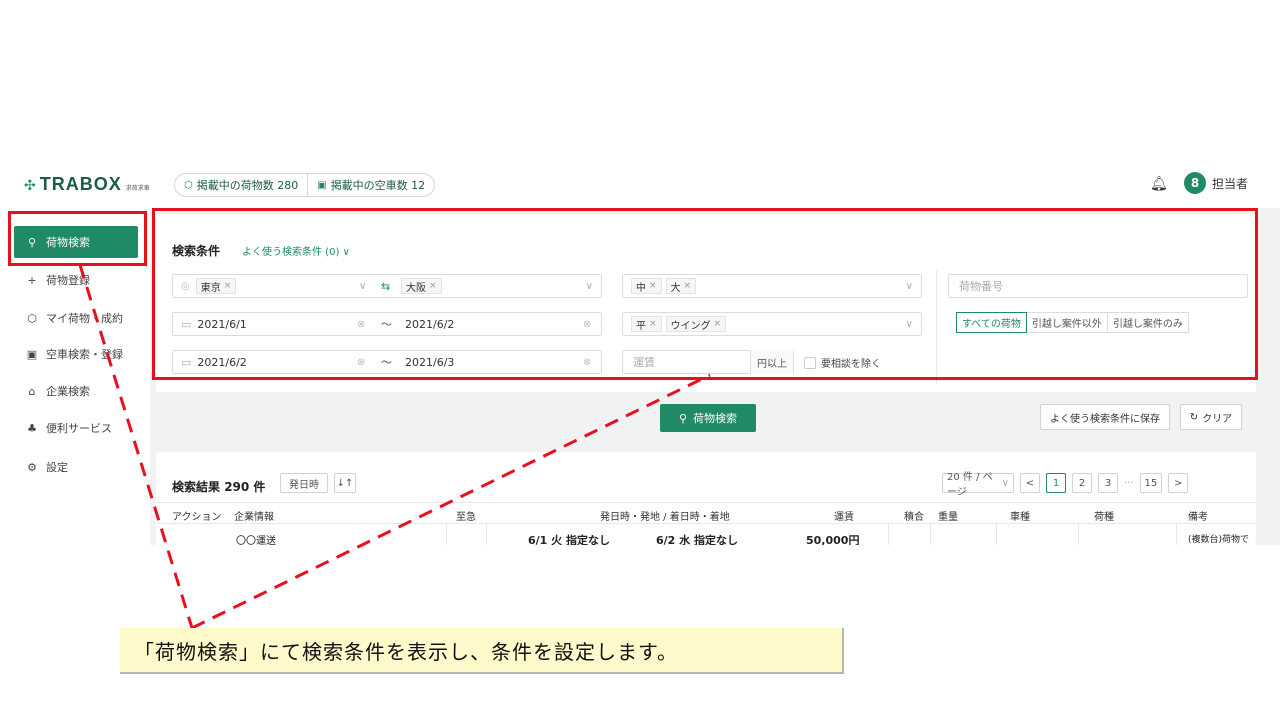 The height and width of the screenshot is (720, 1280). What do you see at coordinates (451, 501) in the screenshot?
I see `callout-line-right` at bounding box center [451, 501].